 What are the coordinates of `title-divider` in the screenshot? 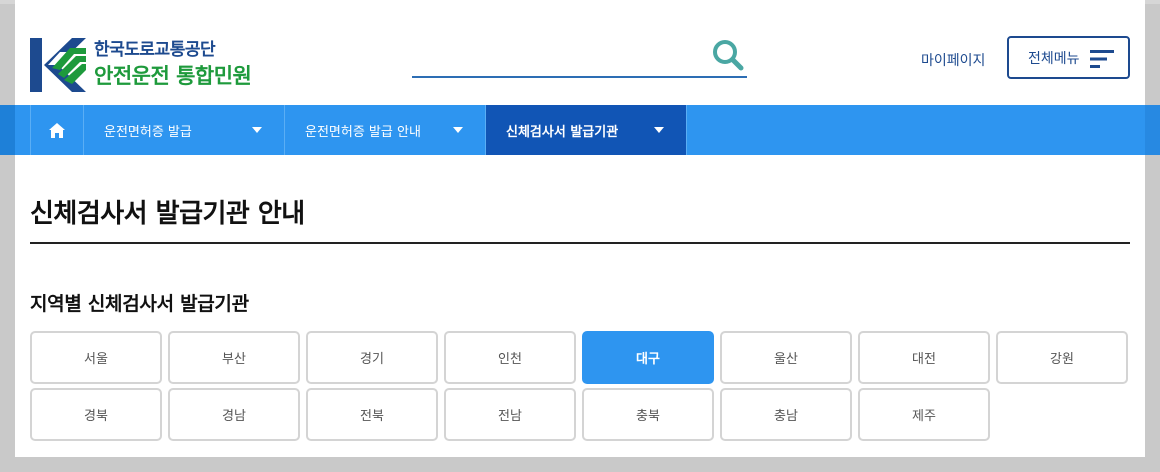 It's located at (580, 243).